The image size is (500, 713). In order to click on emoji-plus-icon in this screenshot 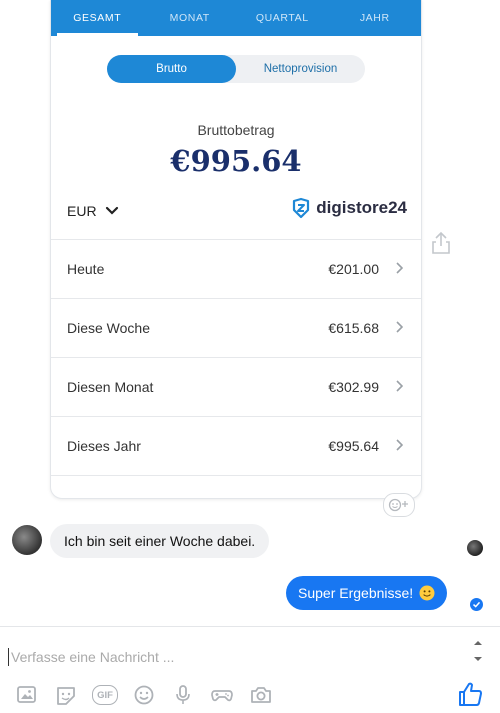, I will do `click(398, 505)`.